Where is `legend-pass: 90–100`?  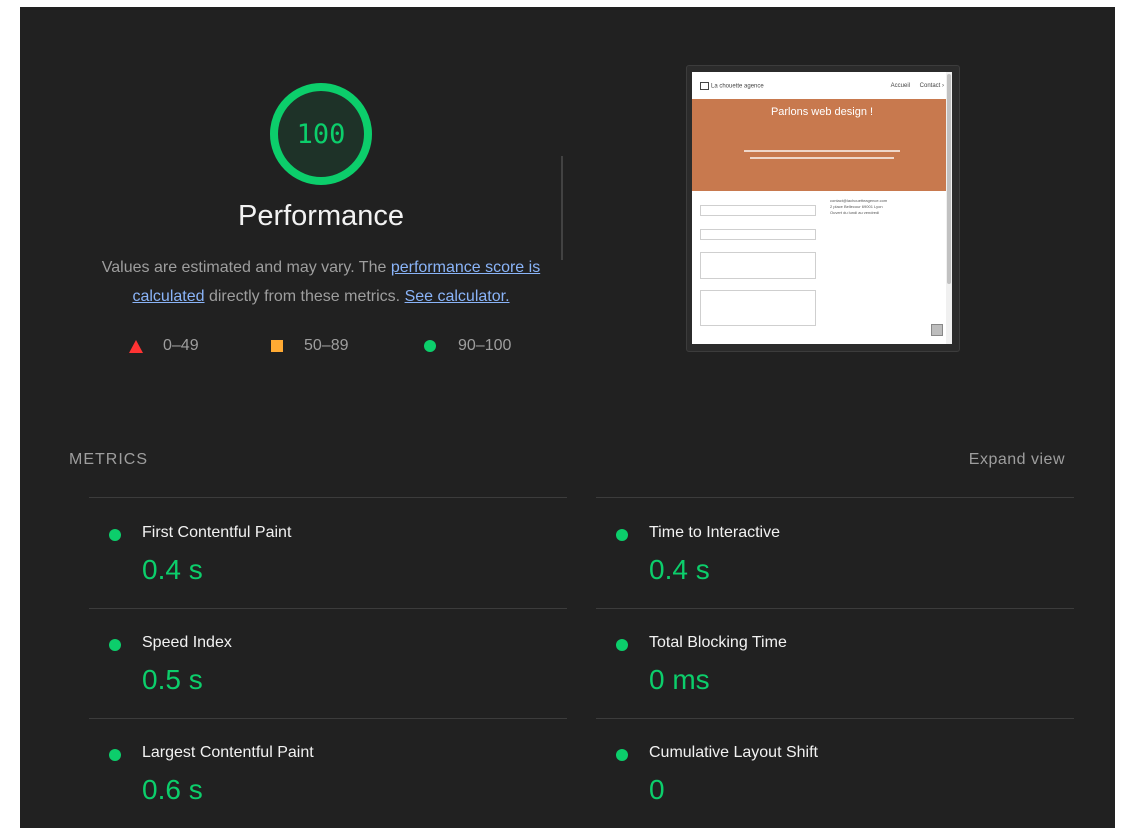
legend-pass: 90–100 is located at coordinates (467, 346).